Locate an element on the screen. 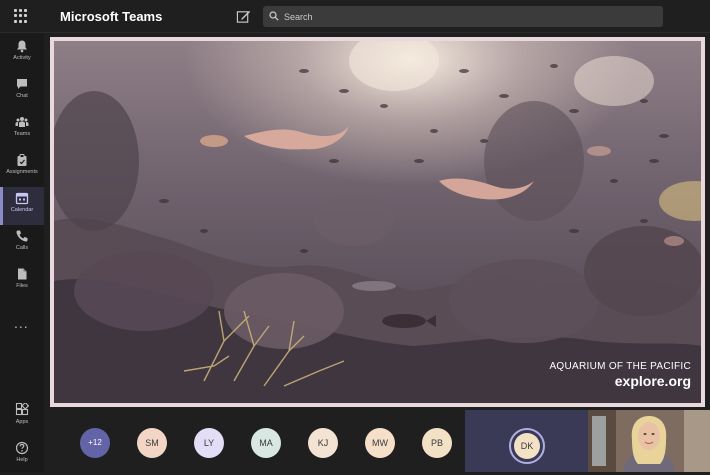 This screenshot has height=475, width=710. rail-item-activity: Activity is located at coordinates (22, 54).